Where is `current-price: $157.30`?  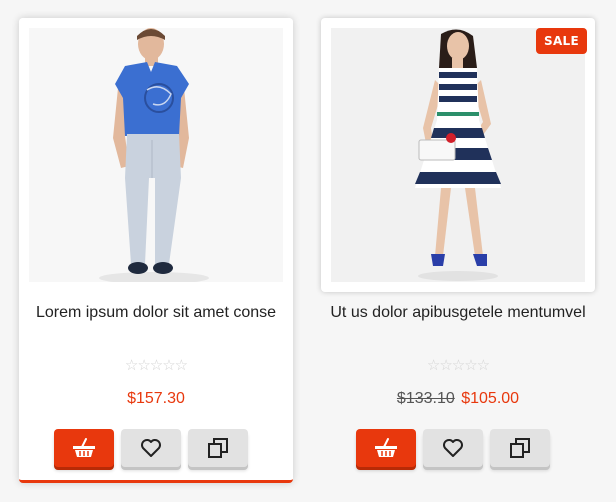 current-price: $157.30 is located at coordinates (156, 398).